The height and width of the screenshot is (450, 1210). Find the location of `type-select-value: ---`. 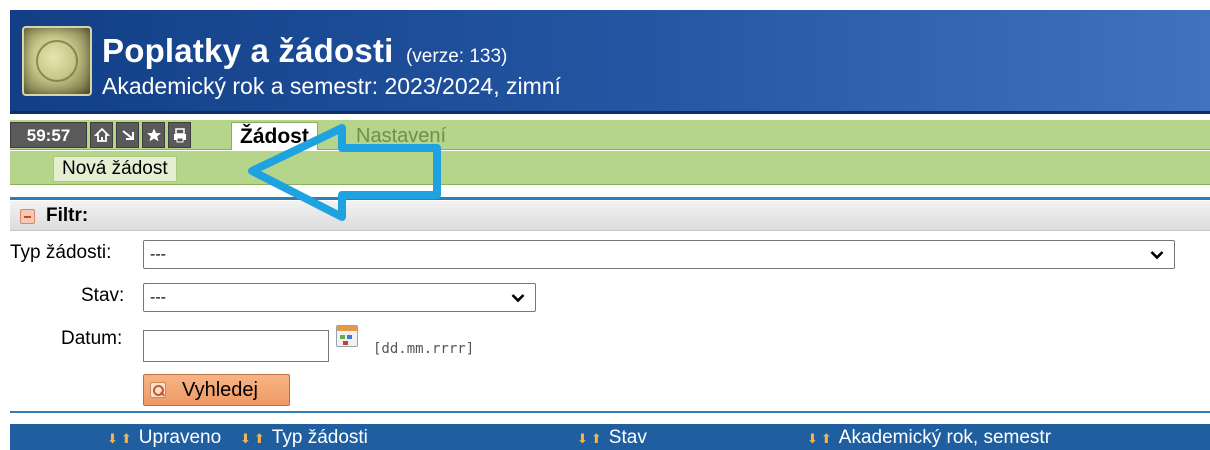

type-select-value: --- is located at coordinates (158, 254).